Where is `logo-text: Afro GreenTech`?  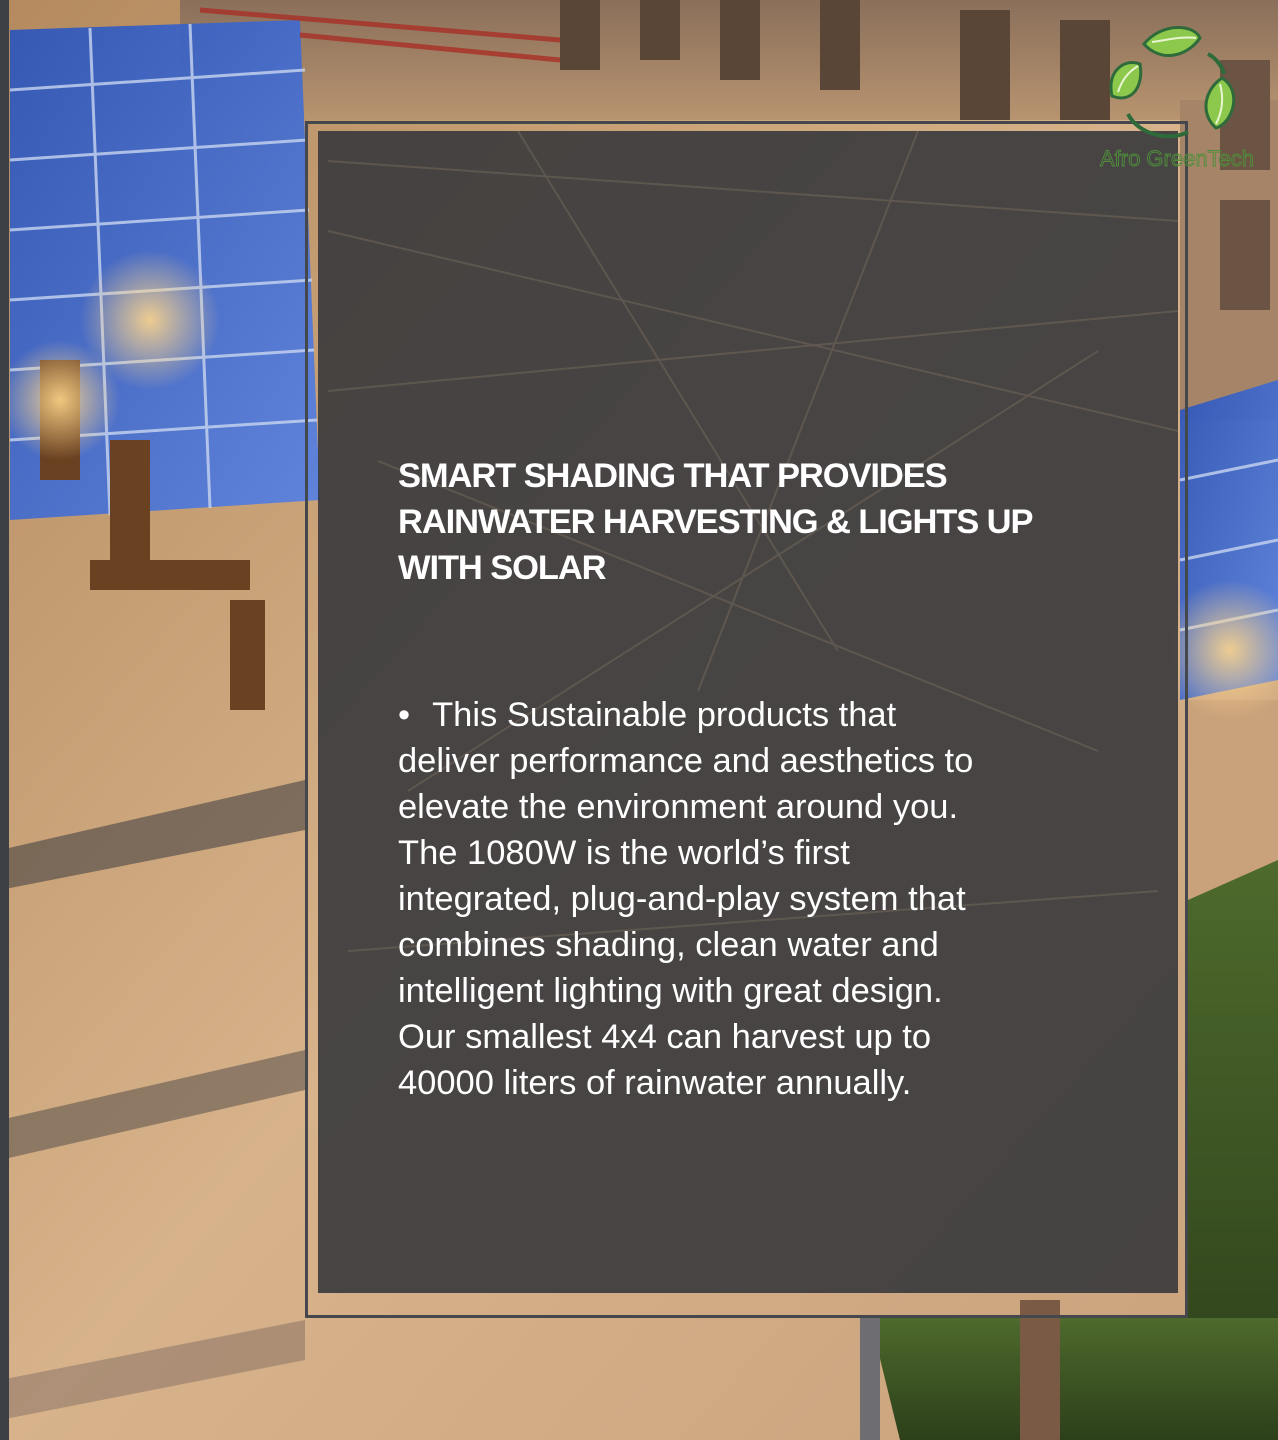 logo-text: Afro GreenTech is located at coordinates (1177, 158).